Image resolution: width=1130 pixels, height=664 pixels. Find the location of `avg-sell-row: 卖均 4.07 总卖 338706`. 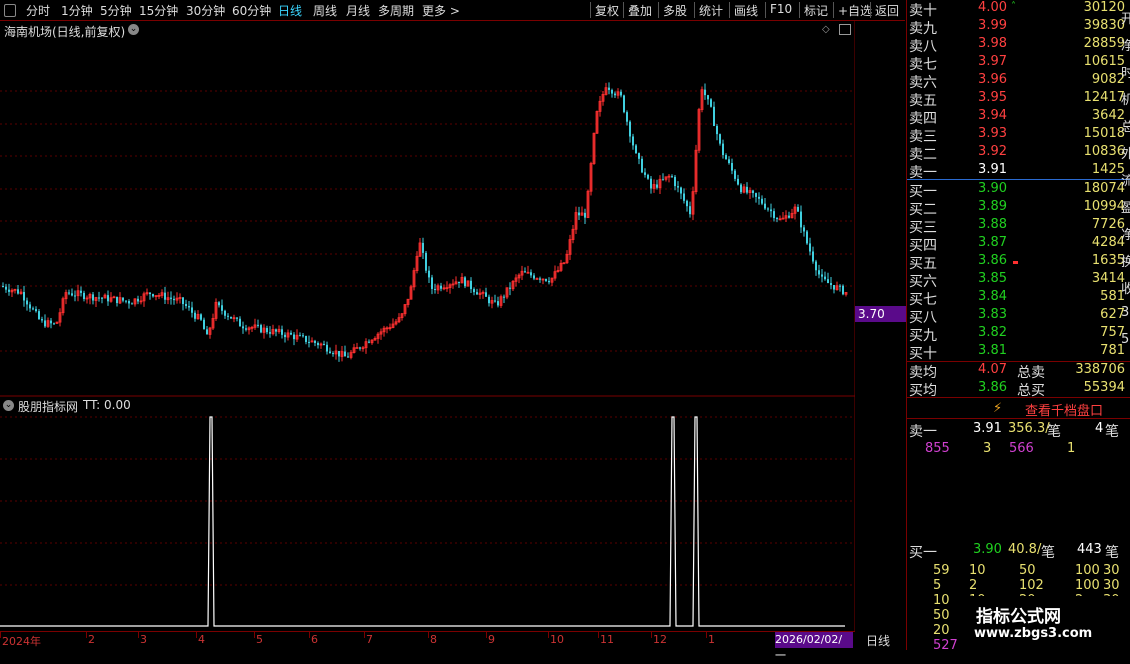

avg-sell-row: 卖均 4.07 总卖 338706 is located at coordinates (1016, 371).